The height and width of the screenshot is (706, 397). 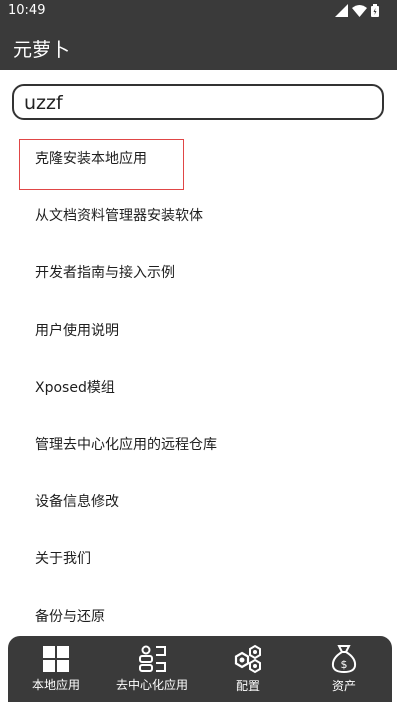 What do you see at coordinates (198, 12) in the screenshot?
I see `status-bar: 10:49` at bounding box center [198, 12].